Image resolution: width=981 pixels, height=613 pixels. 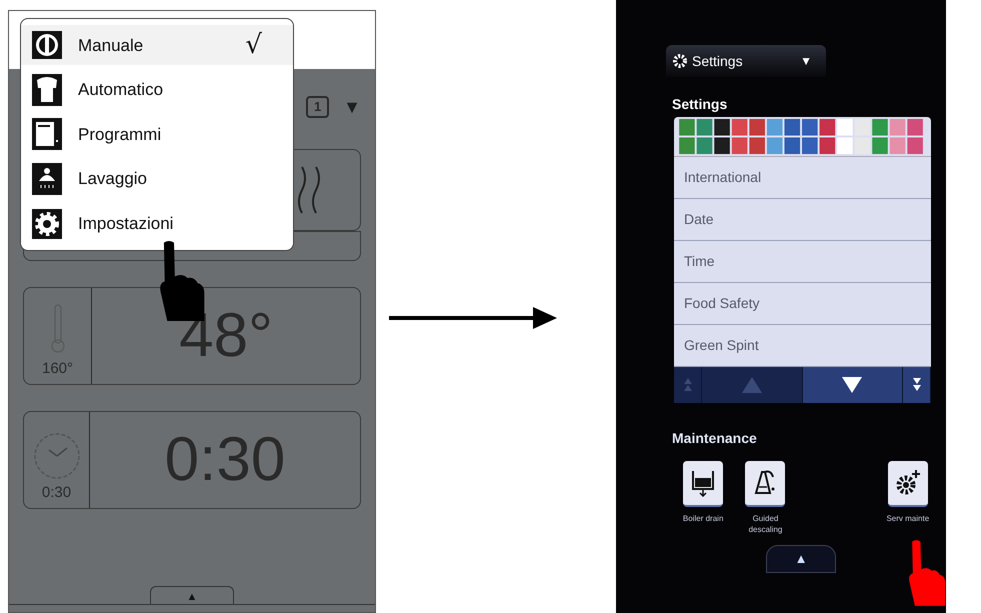 I want to click on chef-hat-icon, so click(x=47, y=90).